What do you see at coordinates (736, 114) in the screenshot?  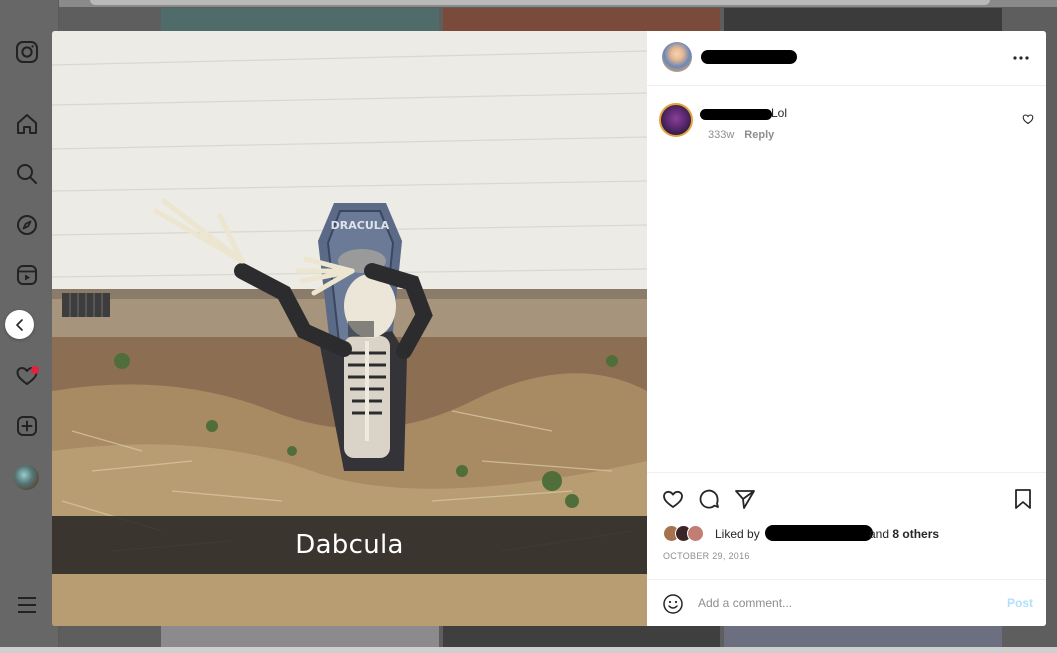 I see `redacted-commenter-name` at bounding box center [736, 114].